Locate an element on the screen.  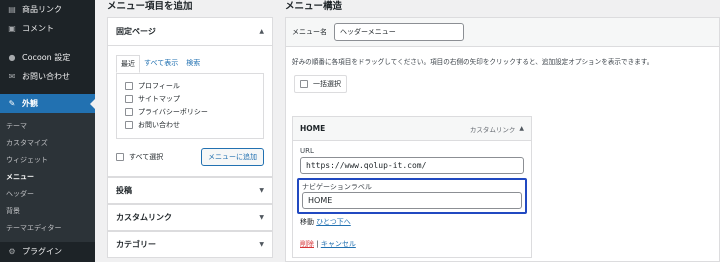
move-label: 移動 is located at coordinates (307, 222).